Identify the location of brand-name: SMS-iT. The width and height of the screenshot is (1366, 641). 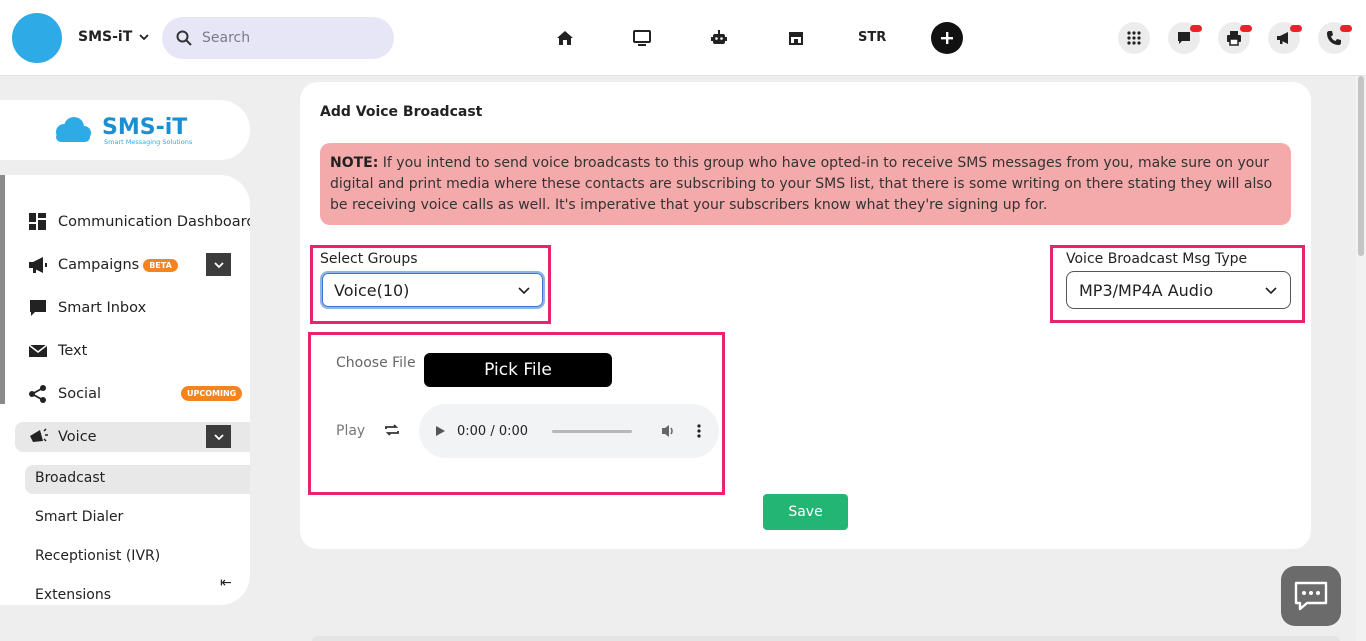
(105, 37).